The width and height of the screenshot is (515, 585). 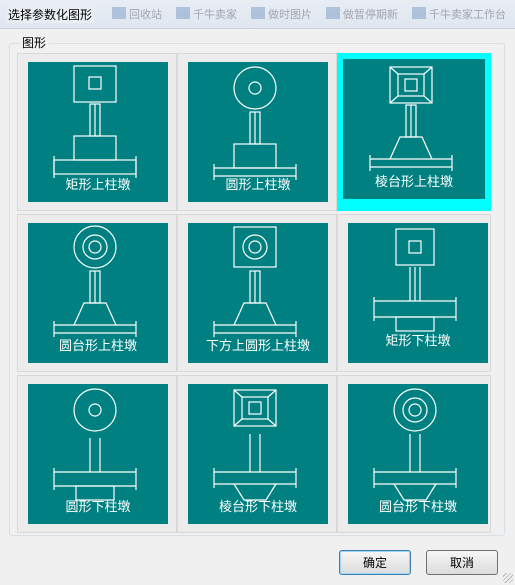 I want to click on shape-option-rect-top: 矩形上柱墩, so click(x=97, y=132).